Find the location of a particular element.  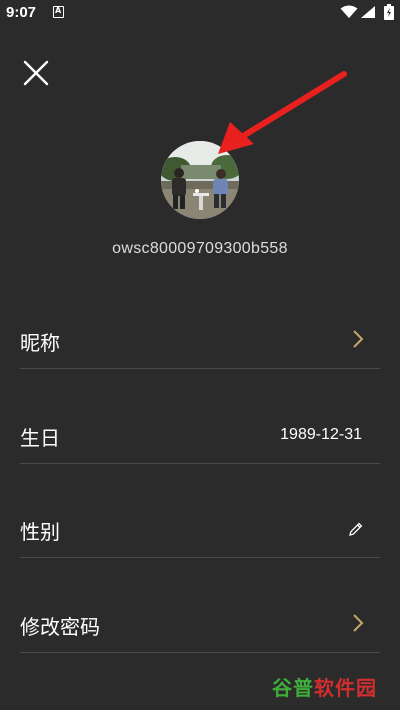

gender-label: 性别 is located at coordinates (40, 532).